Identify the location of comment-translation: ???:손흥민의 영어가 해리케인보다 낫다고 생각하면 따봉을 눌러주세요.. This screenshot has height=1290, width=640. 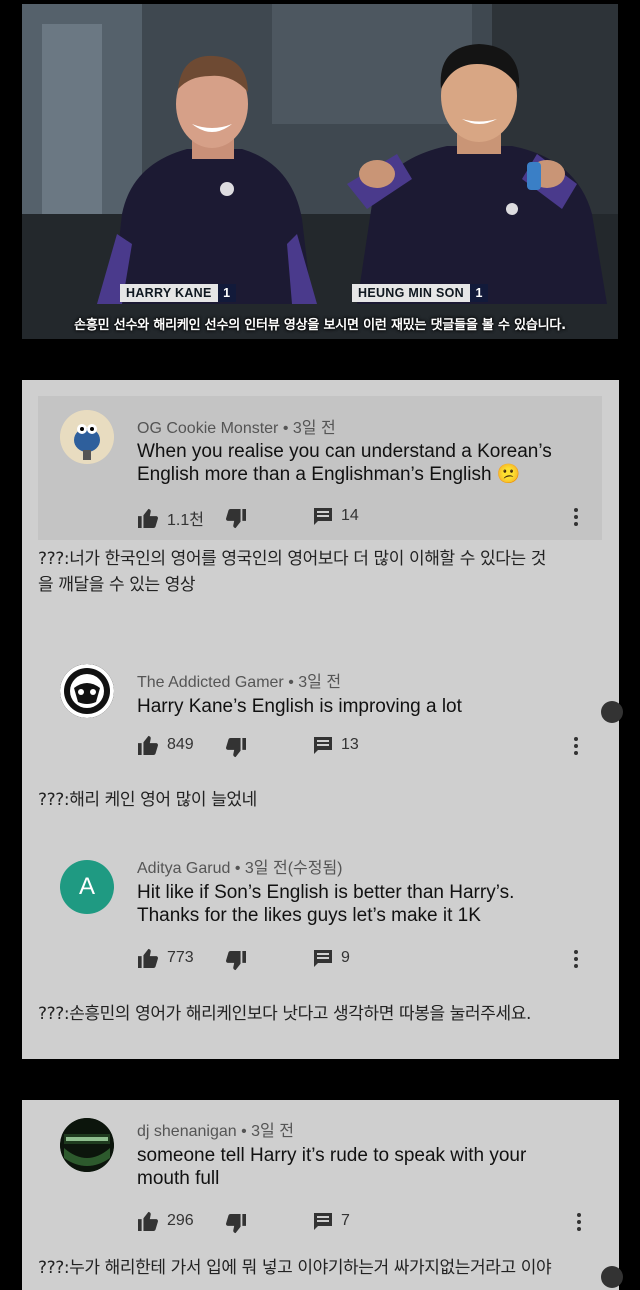
(323, 1014).